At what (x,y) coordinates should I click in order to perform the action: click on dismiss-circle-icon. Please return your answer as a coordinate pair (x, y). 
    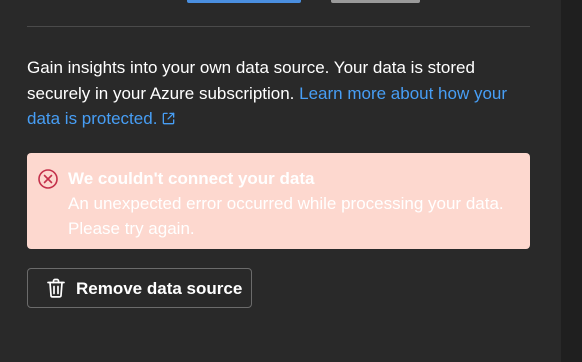
    Looking at the image, I should click on (48, 179).